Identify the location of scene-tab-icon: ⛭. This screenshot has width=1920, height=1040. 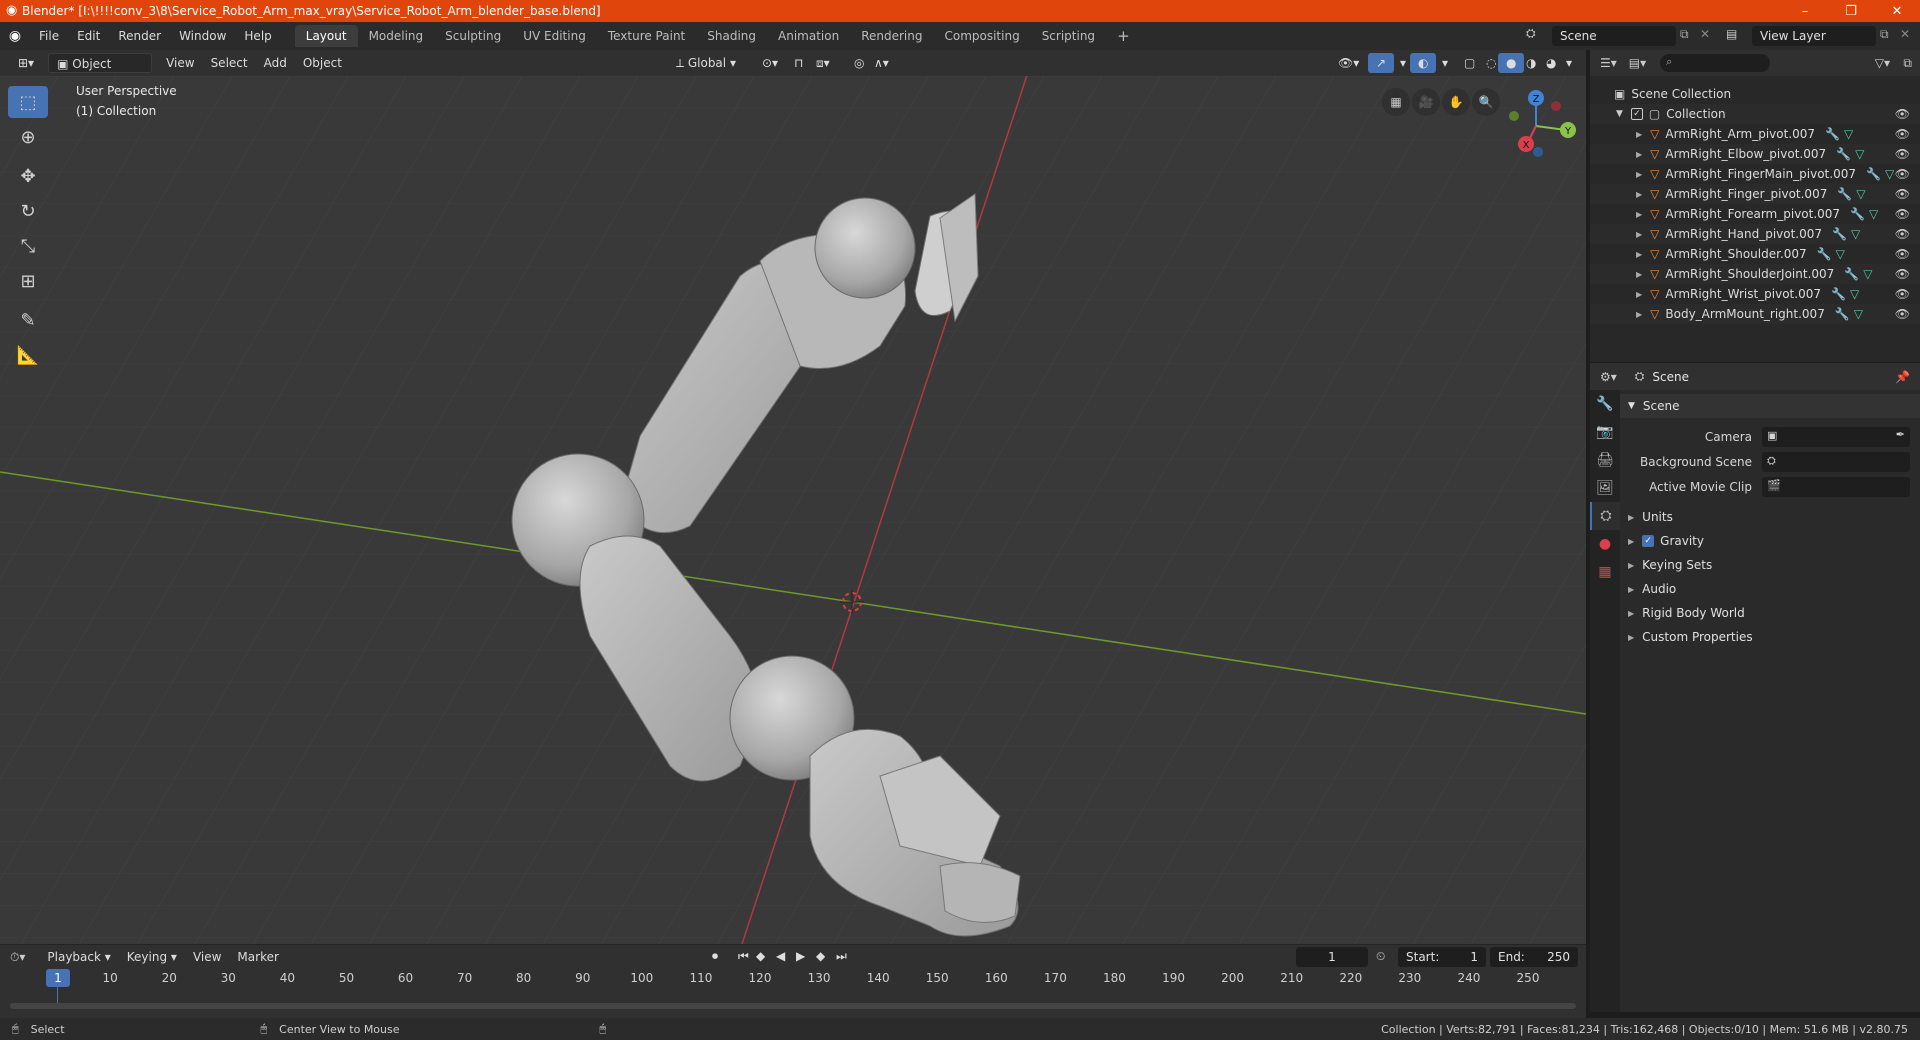
(1605, 516).